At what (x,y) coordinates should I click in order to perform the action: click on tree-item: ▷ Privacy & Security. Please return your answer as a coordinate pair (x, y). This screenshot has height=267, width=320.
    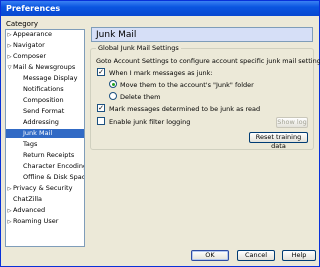
    Looking at the image, I should click on (45, 188).